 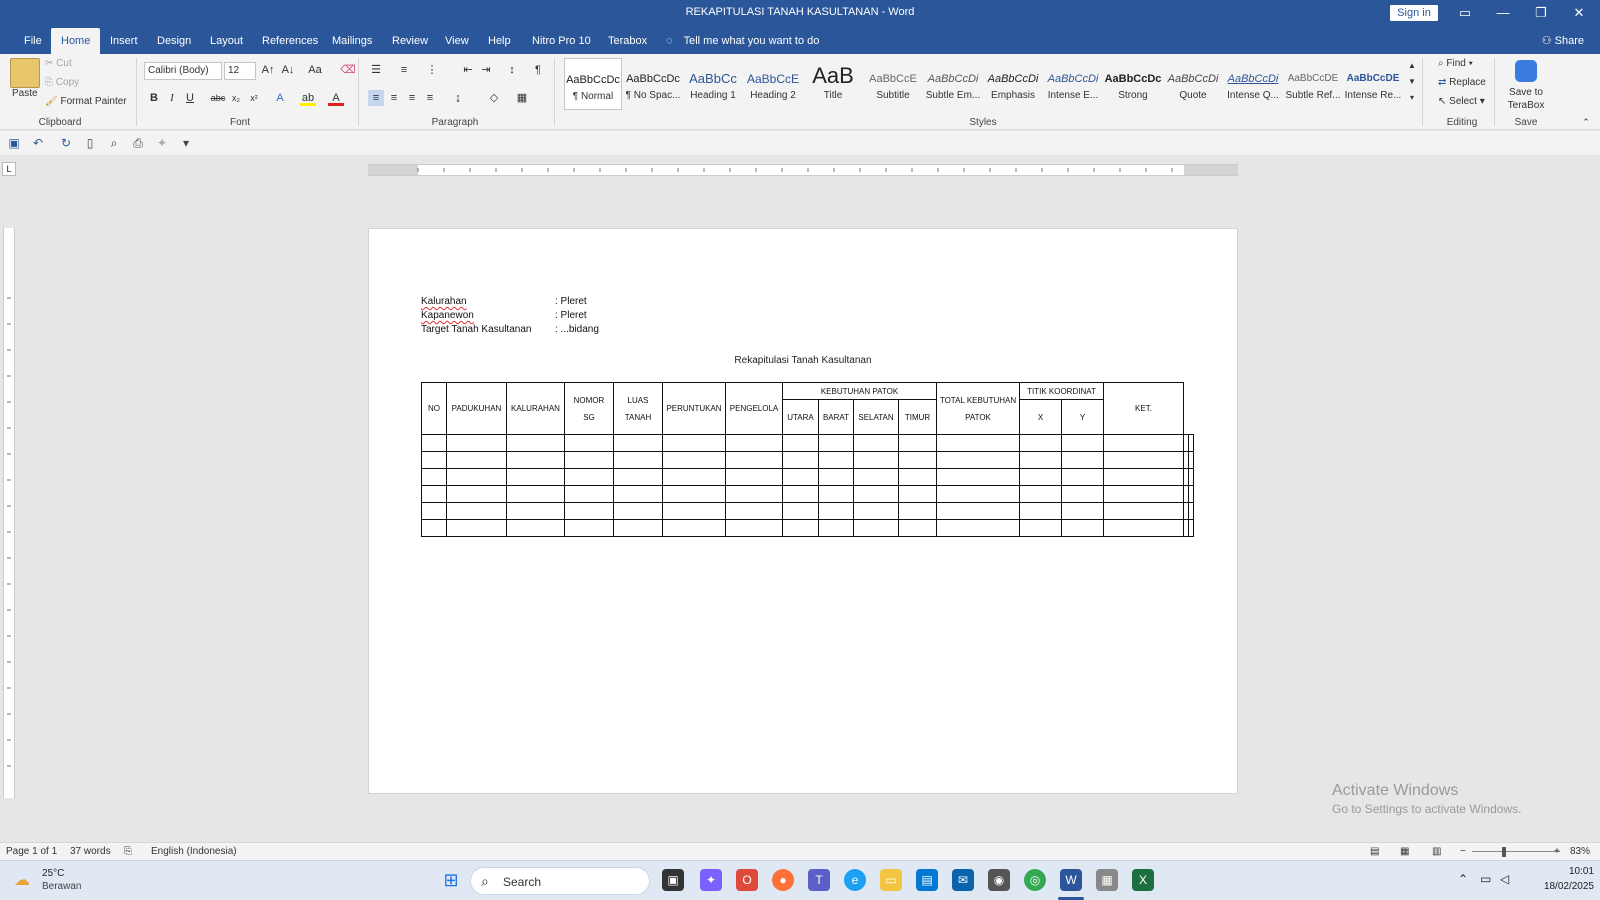 What do you see at coordinates (833, 84) in the screenshot?
I see `style-title: AaB Title` at bounding box center [833, 84].